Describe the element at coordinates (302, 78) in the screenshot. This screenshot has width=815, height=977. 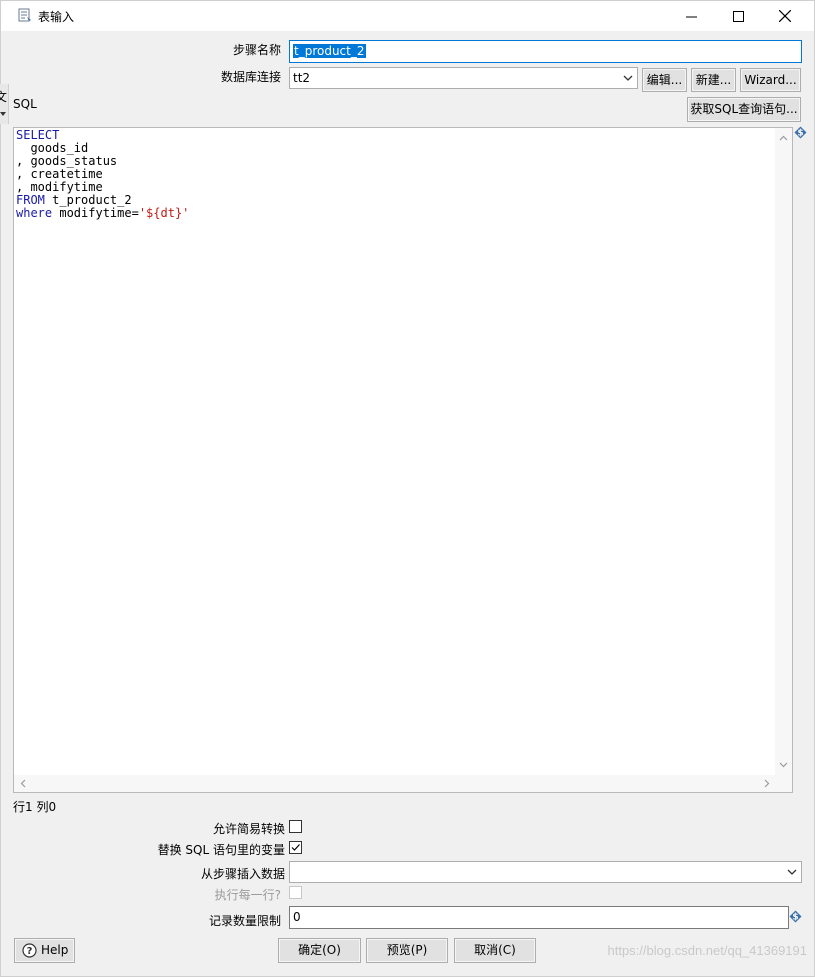
I see `connection-value: tt2` at that location.